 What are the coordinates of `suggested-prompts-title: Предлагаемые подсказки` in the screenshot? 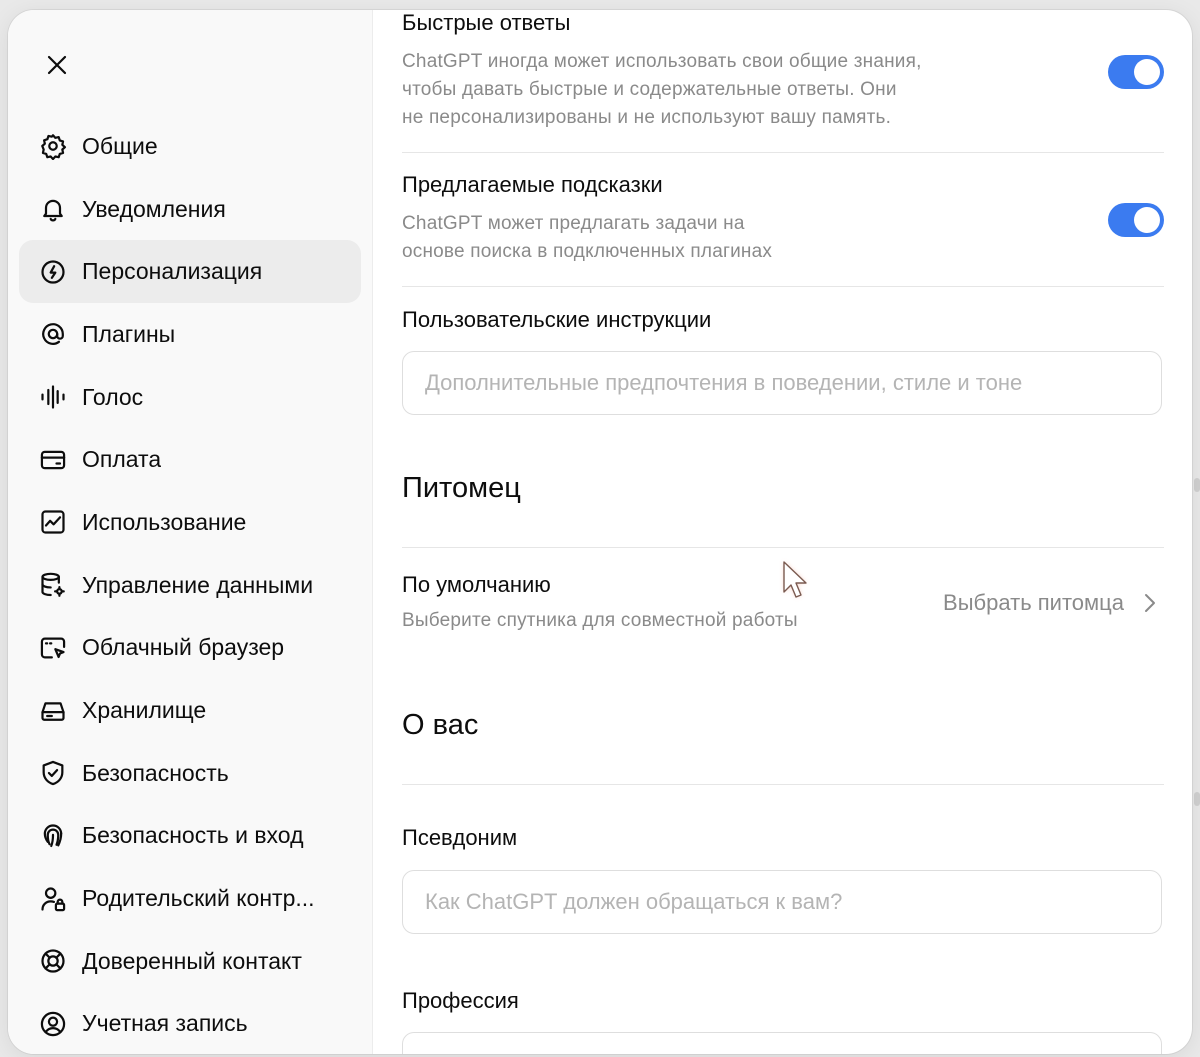 It's located at (532, 184).